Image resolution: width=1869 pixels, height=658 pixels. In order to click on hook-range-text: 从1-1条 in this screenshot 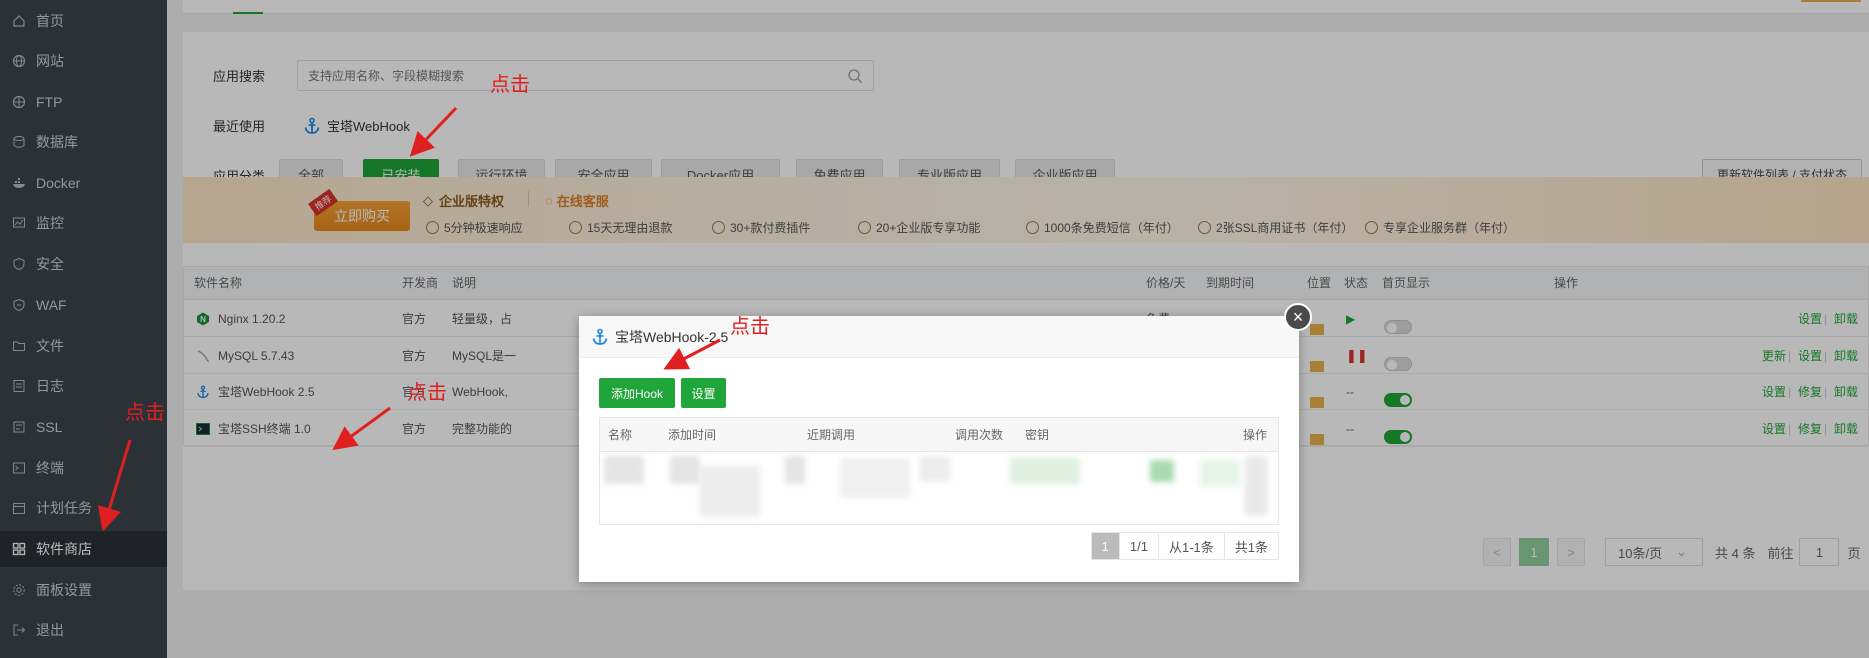, I will do `click(1192, 546)`.